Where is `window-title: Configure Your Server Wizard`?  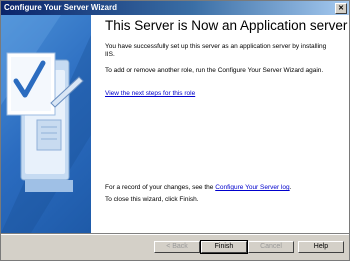 window-title: Configure Your Server Wizard is located at coordinates (60, 7).